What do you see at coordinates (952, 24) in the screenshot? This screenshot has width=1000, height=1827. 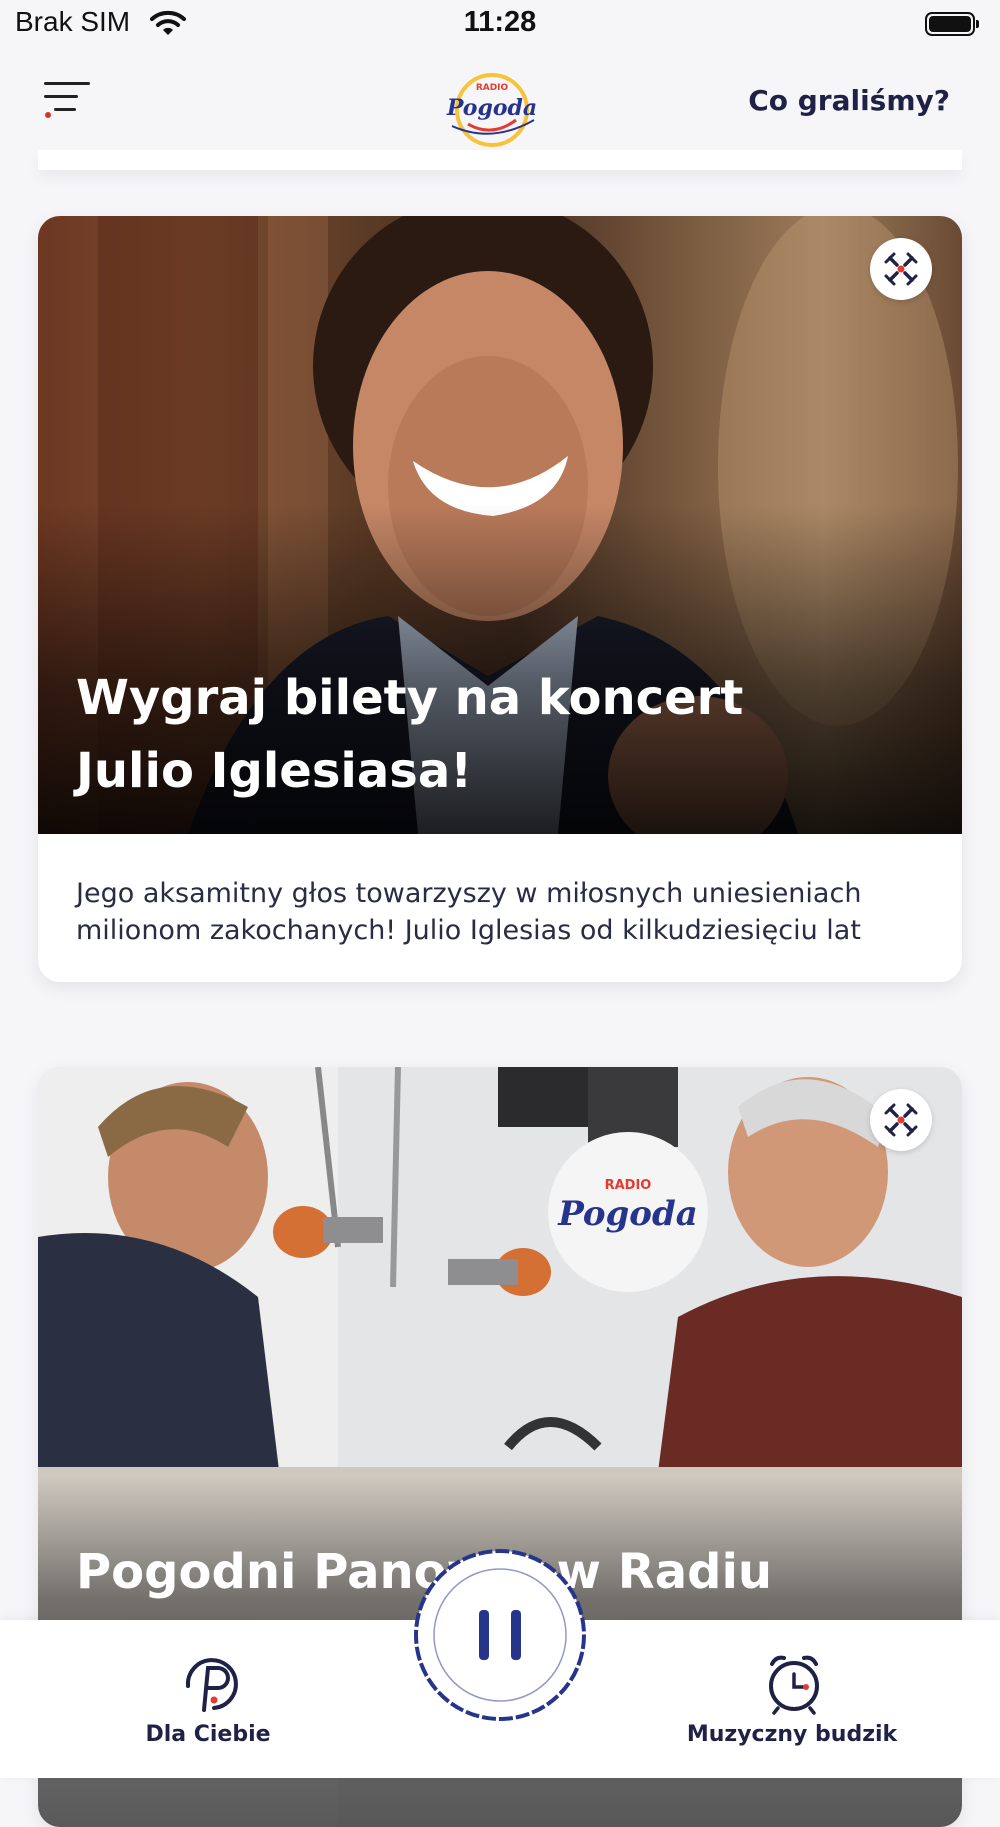 I see `battery-icon` at bounding box center [952, 24].